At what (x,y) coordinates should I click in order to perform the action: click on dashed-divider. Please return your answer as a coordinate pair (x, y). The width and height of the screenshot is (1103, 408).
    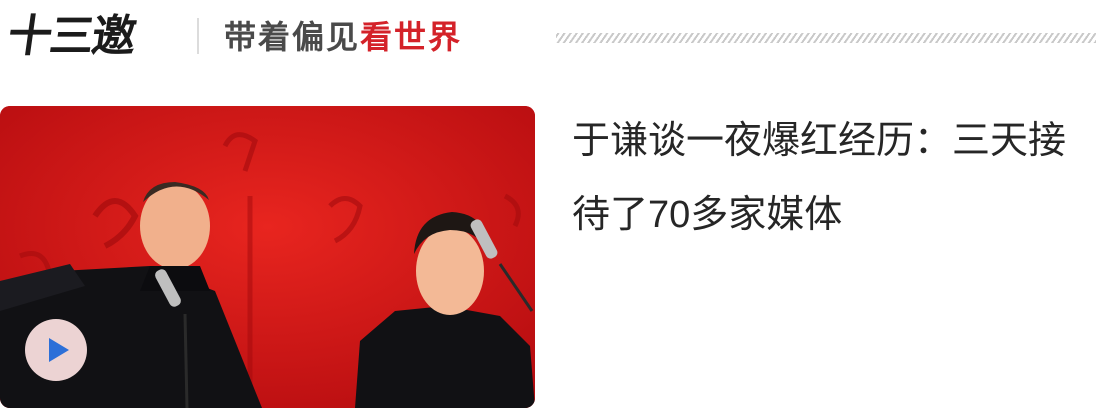
    Looking at the image, I should click on (826, 38).